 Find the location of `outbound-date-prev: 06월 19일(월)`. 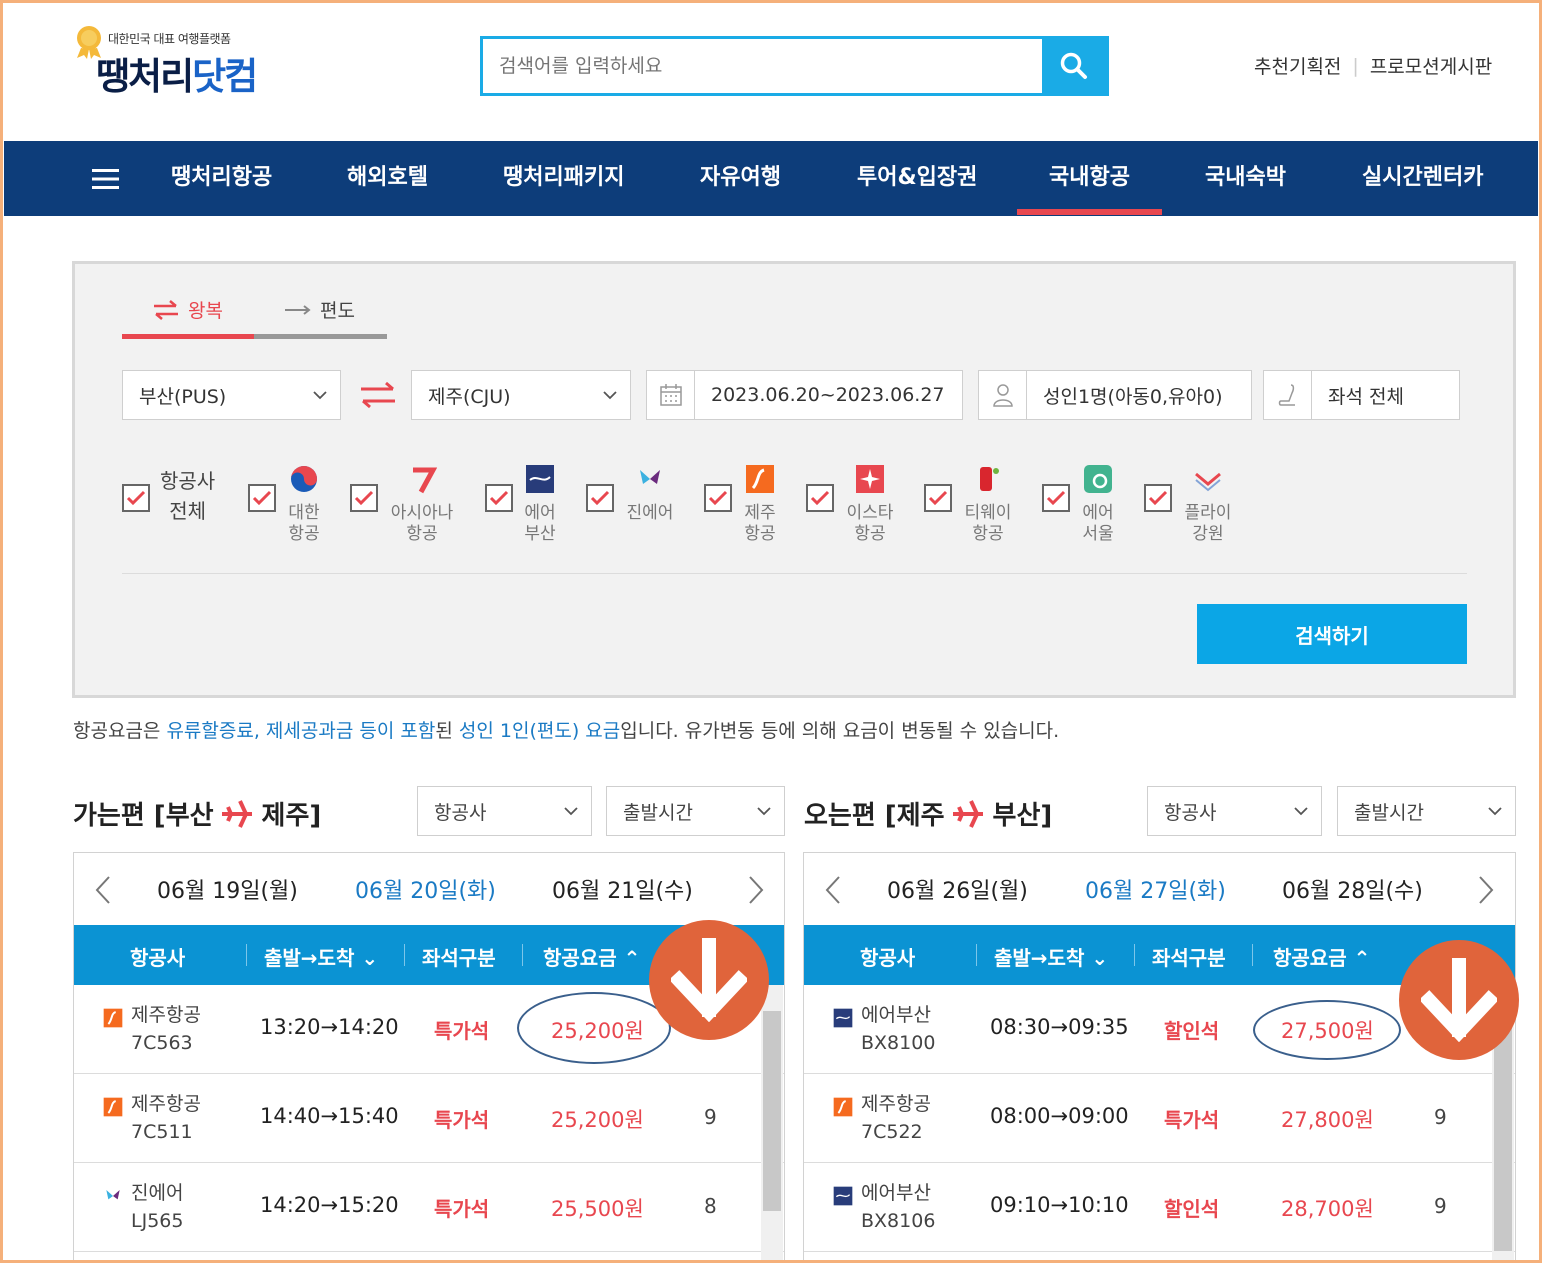

outbound-date-prev: 06월 19일(월) is located at coordinates (227, 889).